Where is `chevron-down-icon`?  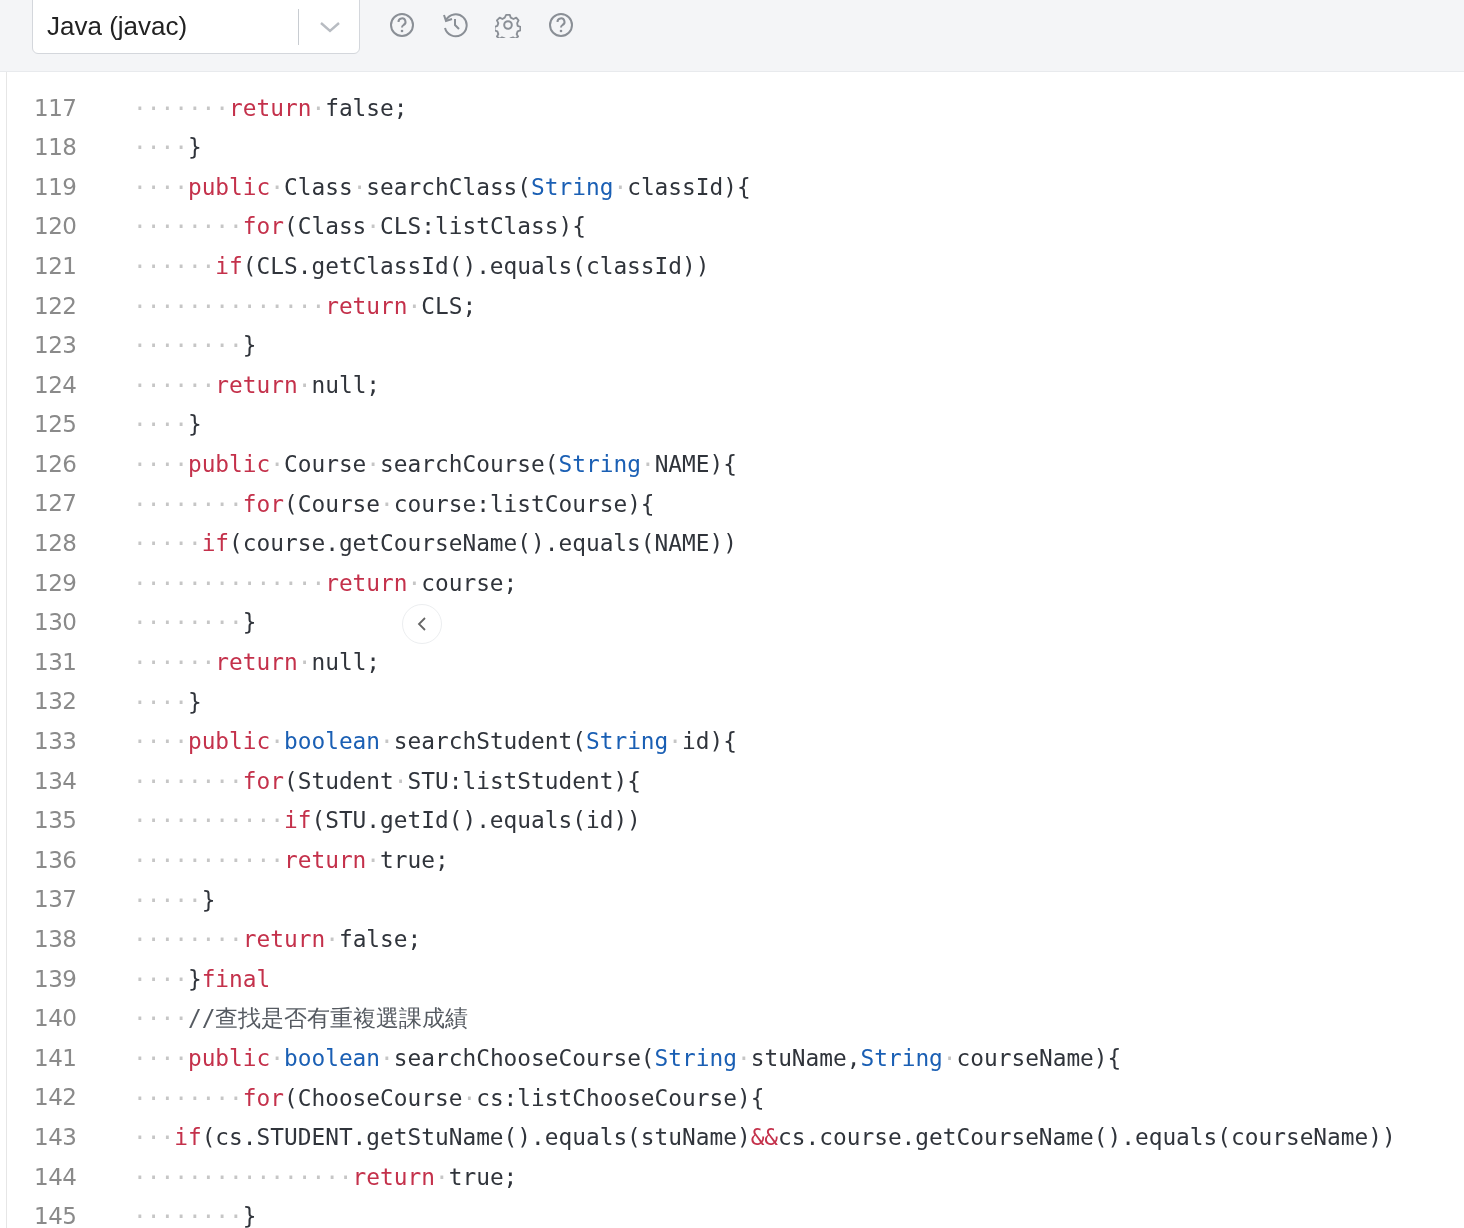 chevron-down-icon is located at coordinates (330, 26).